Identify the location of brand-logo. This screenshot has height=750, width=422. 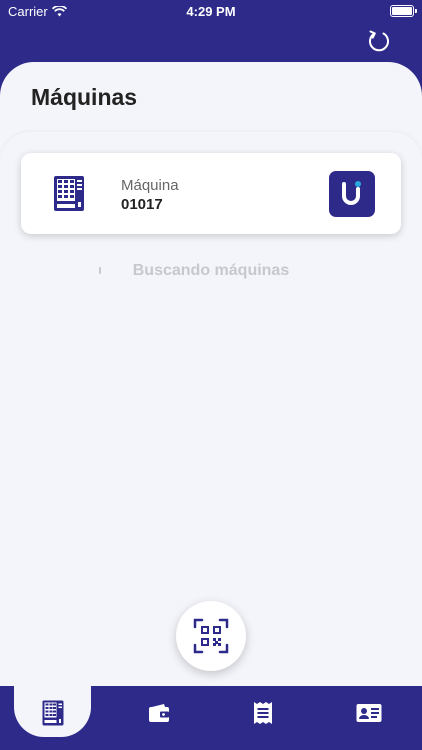
(352, 194).